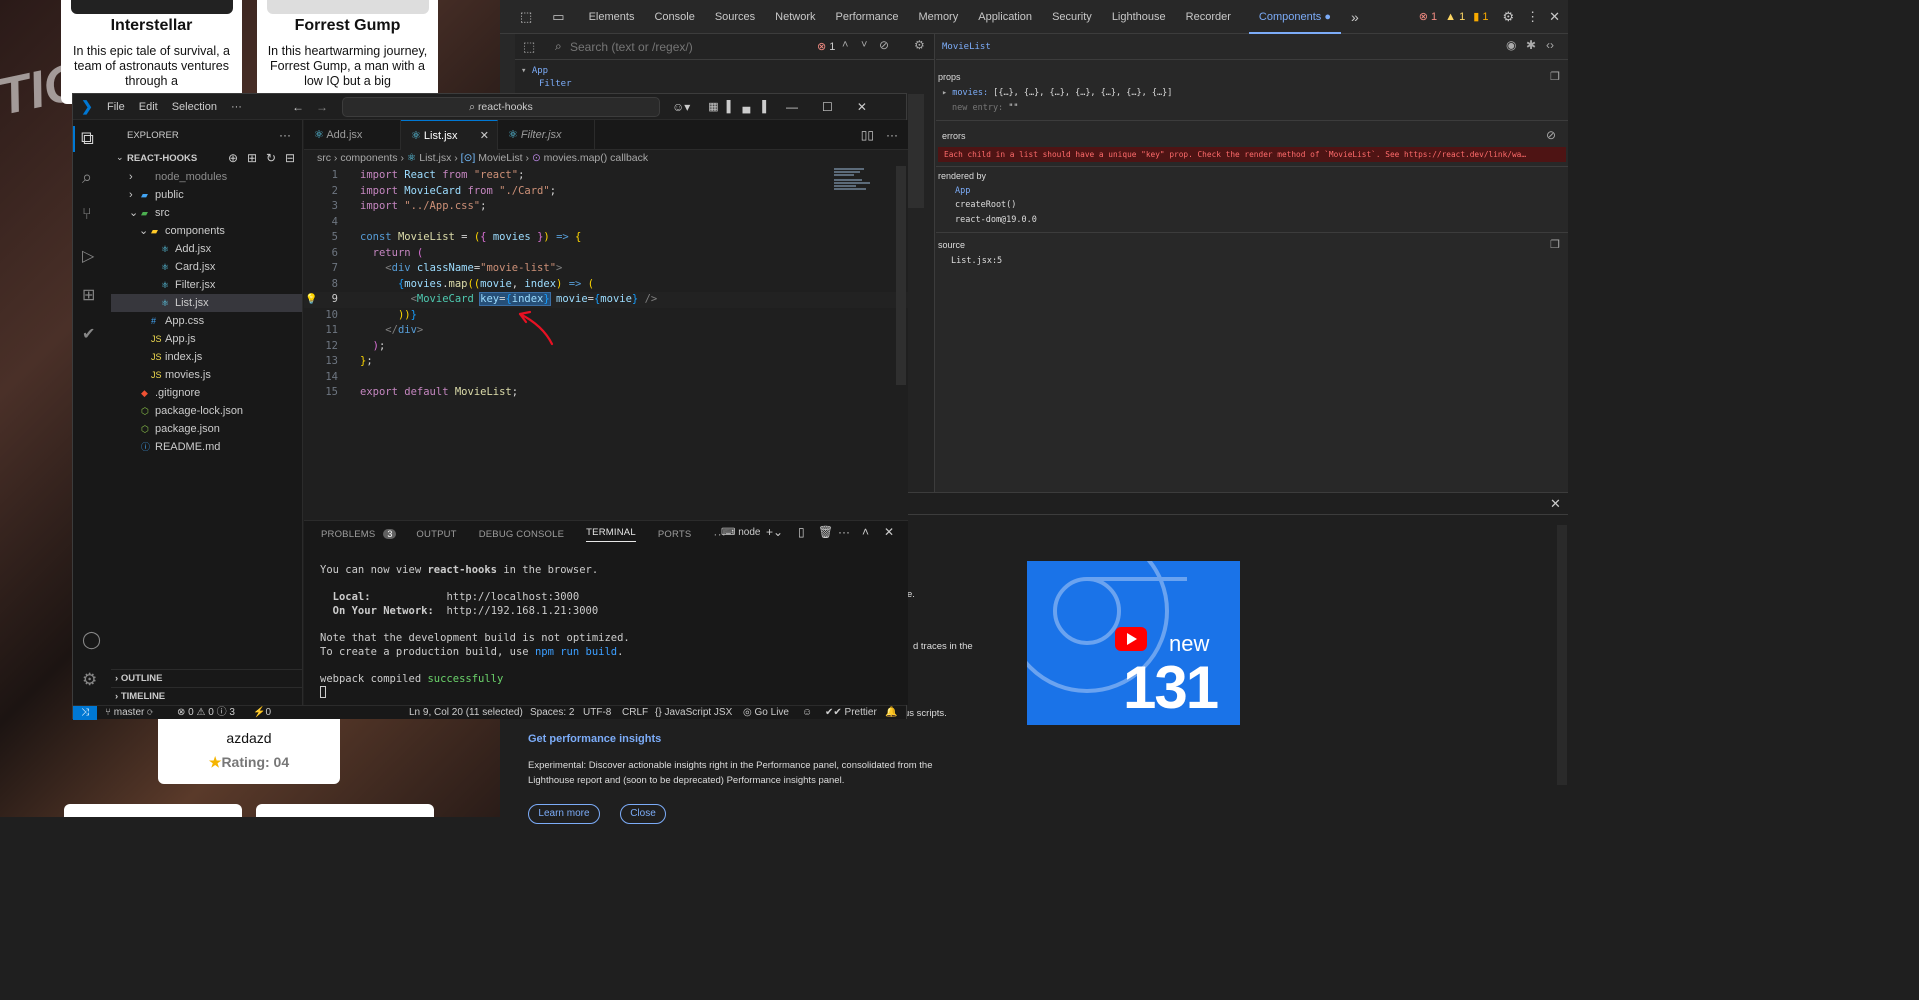 The height and width of the screenshot is (1000, 1919). What do you see at coordinates (88, 256) in the screenshot?
I see `run-debug-icon: ▷` at bounding box center [88, 256].